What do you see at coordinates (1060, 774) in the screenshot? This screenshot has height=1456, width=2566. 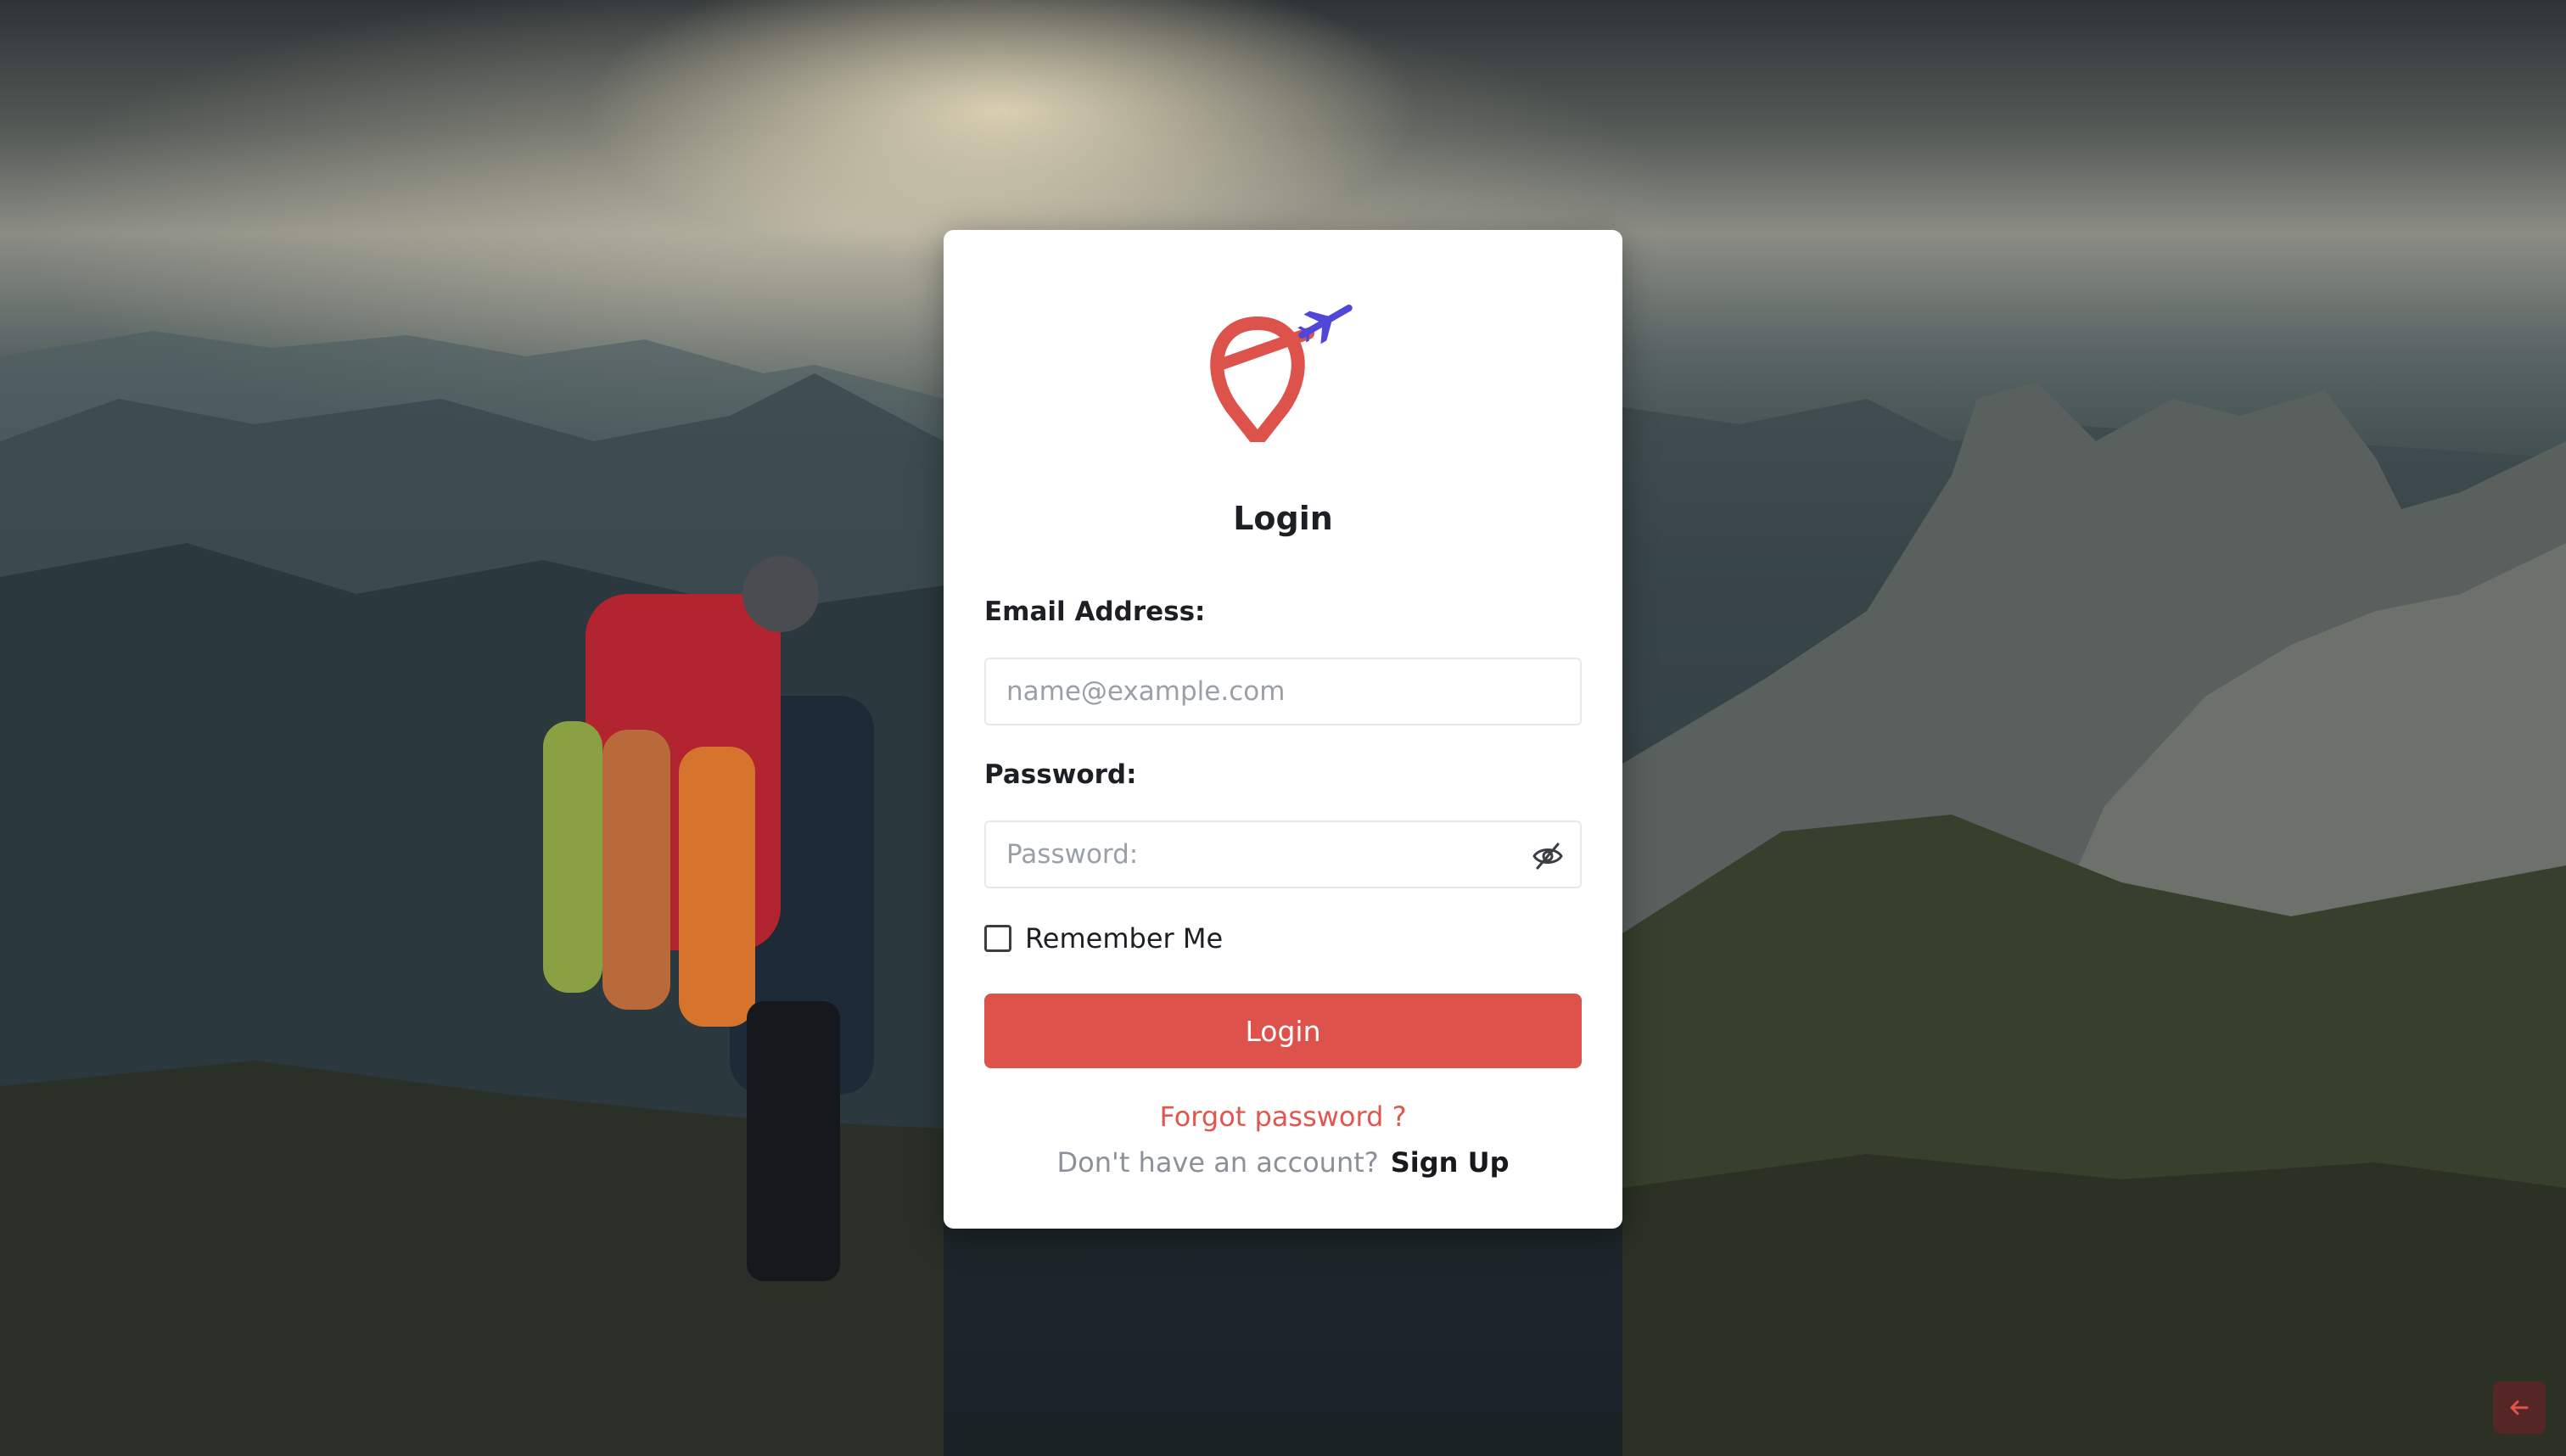 I see `password-label: Password:` at bounding box center [1060, 774].